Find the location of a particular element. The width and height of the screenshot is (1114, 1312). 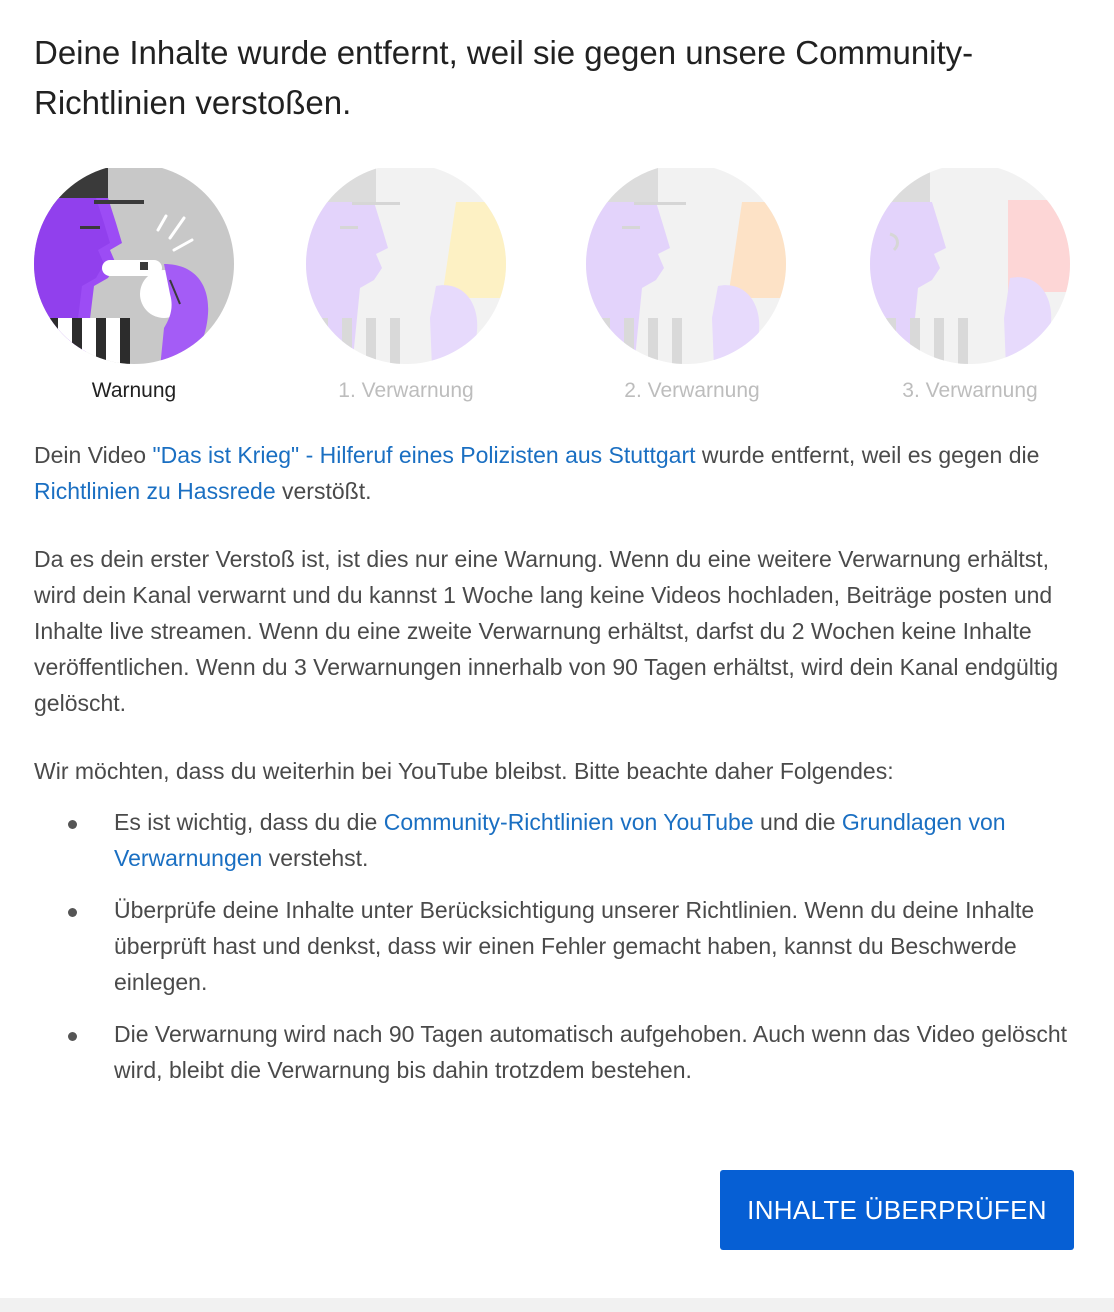

removal-middle: wurde entfernt, weil es gegen die is located at coordinates (867, 455).